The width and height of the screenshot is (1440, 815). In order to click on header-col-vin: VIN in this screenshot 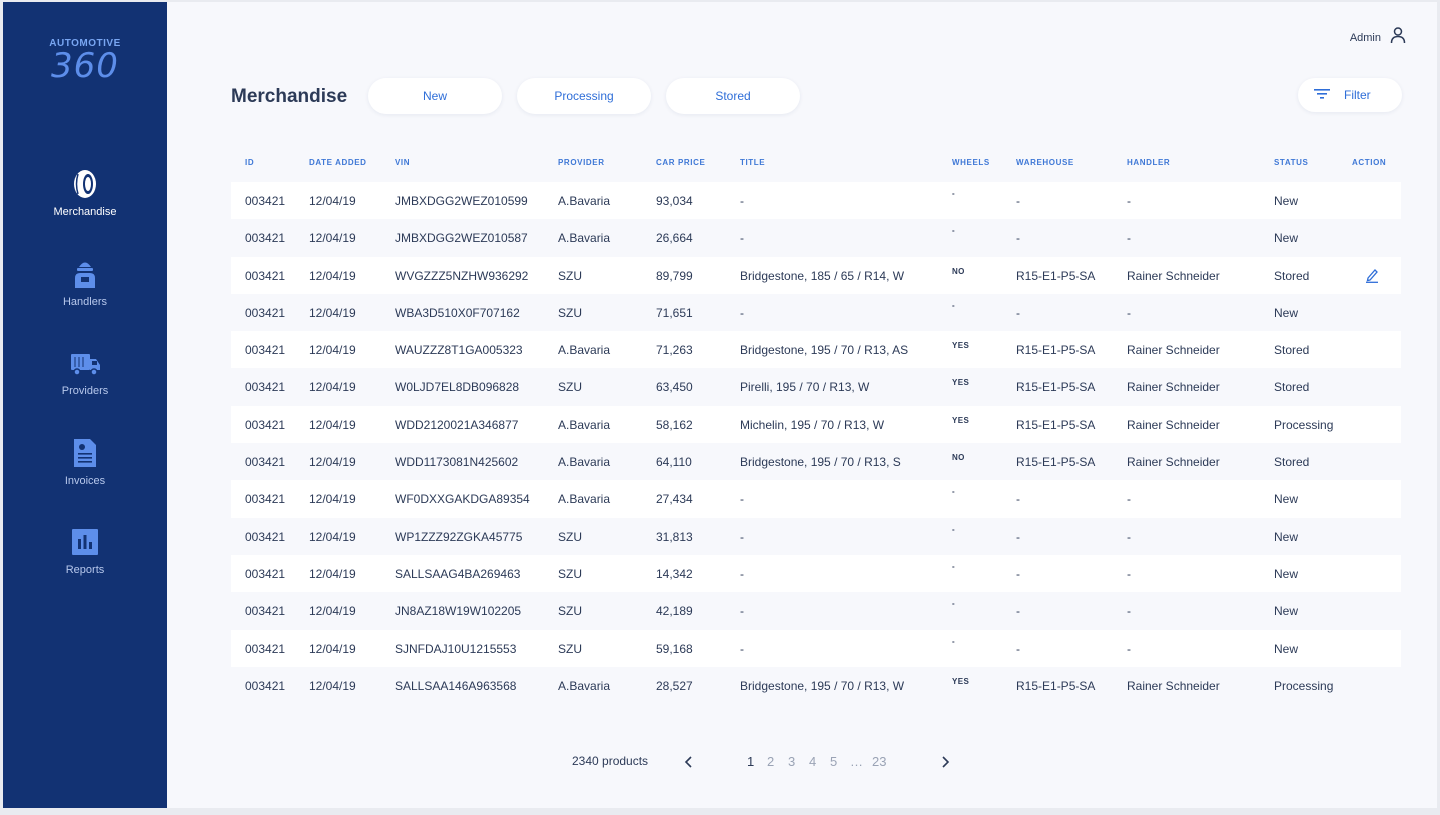, I will do `click(403, 162)`.